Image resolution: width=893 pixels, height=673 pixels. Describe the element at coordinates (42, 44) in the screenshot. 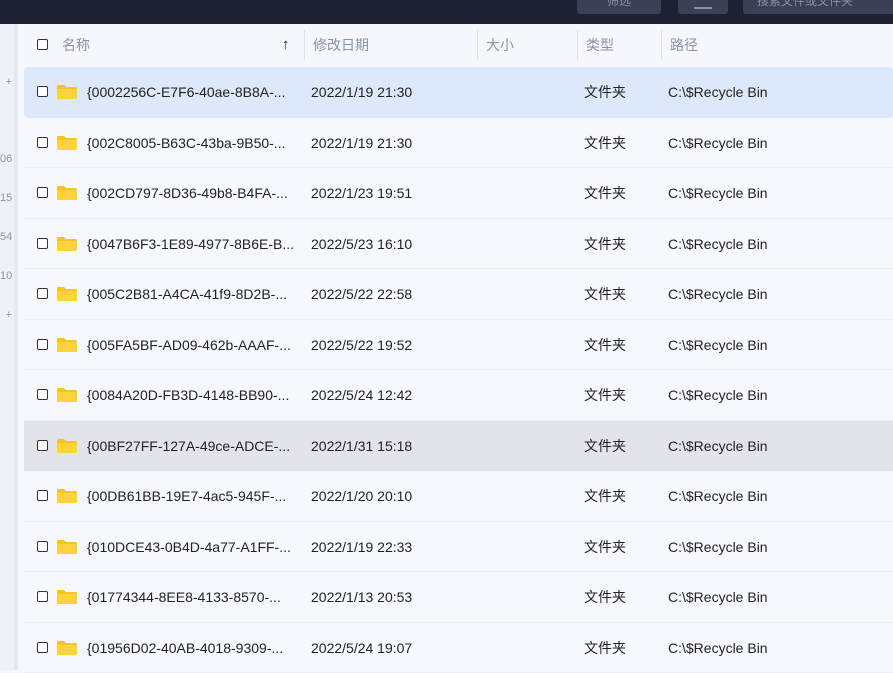

I see `select-all-checkbox` at that location.